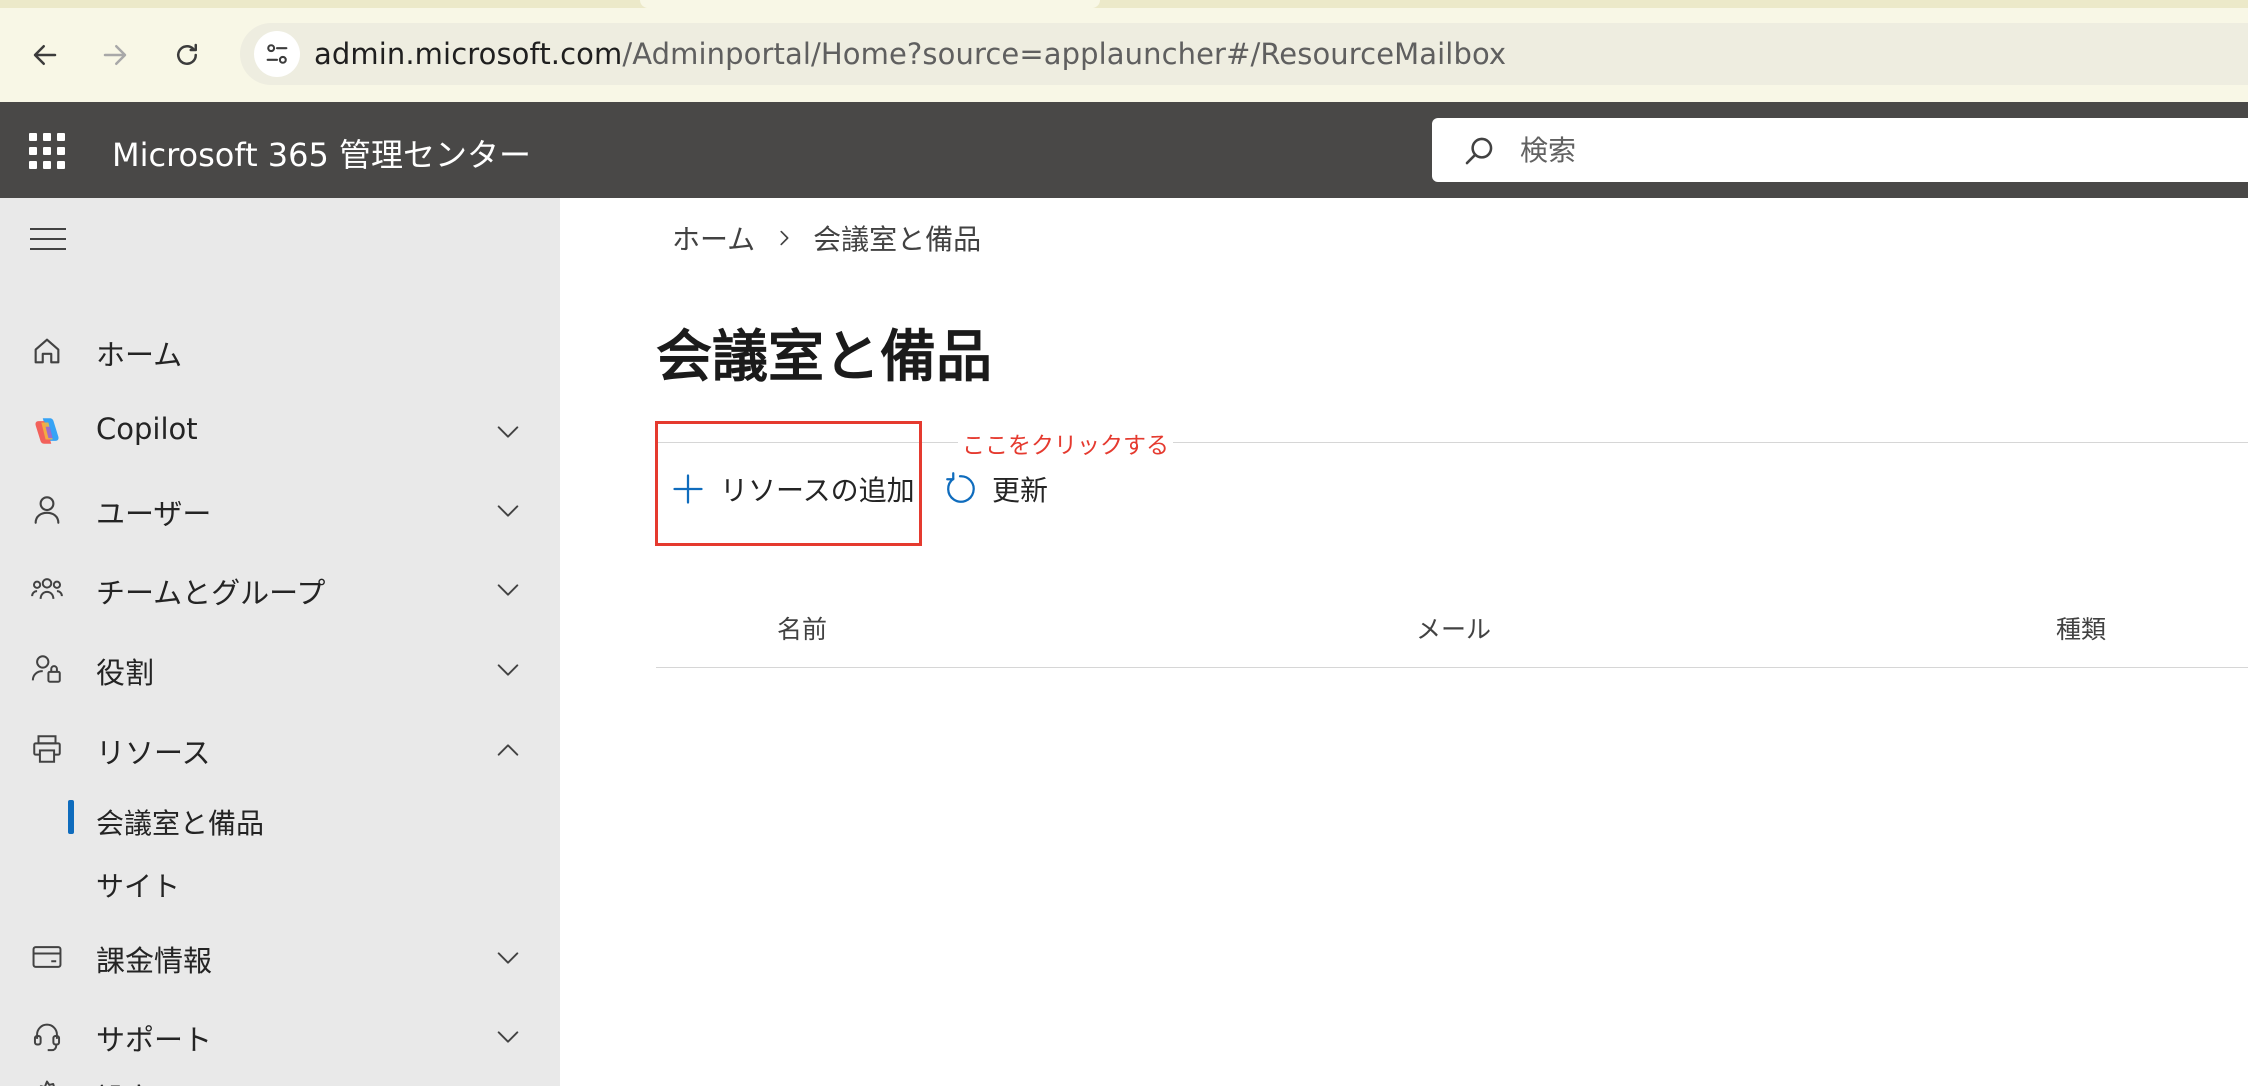 The width and height of the screenshot is (2248, 1086). I want to click on nav-item-label: リソース, so click(153, 753).